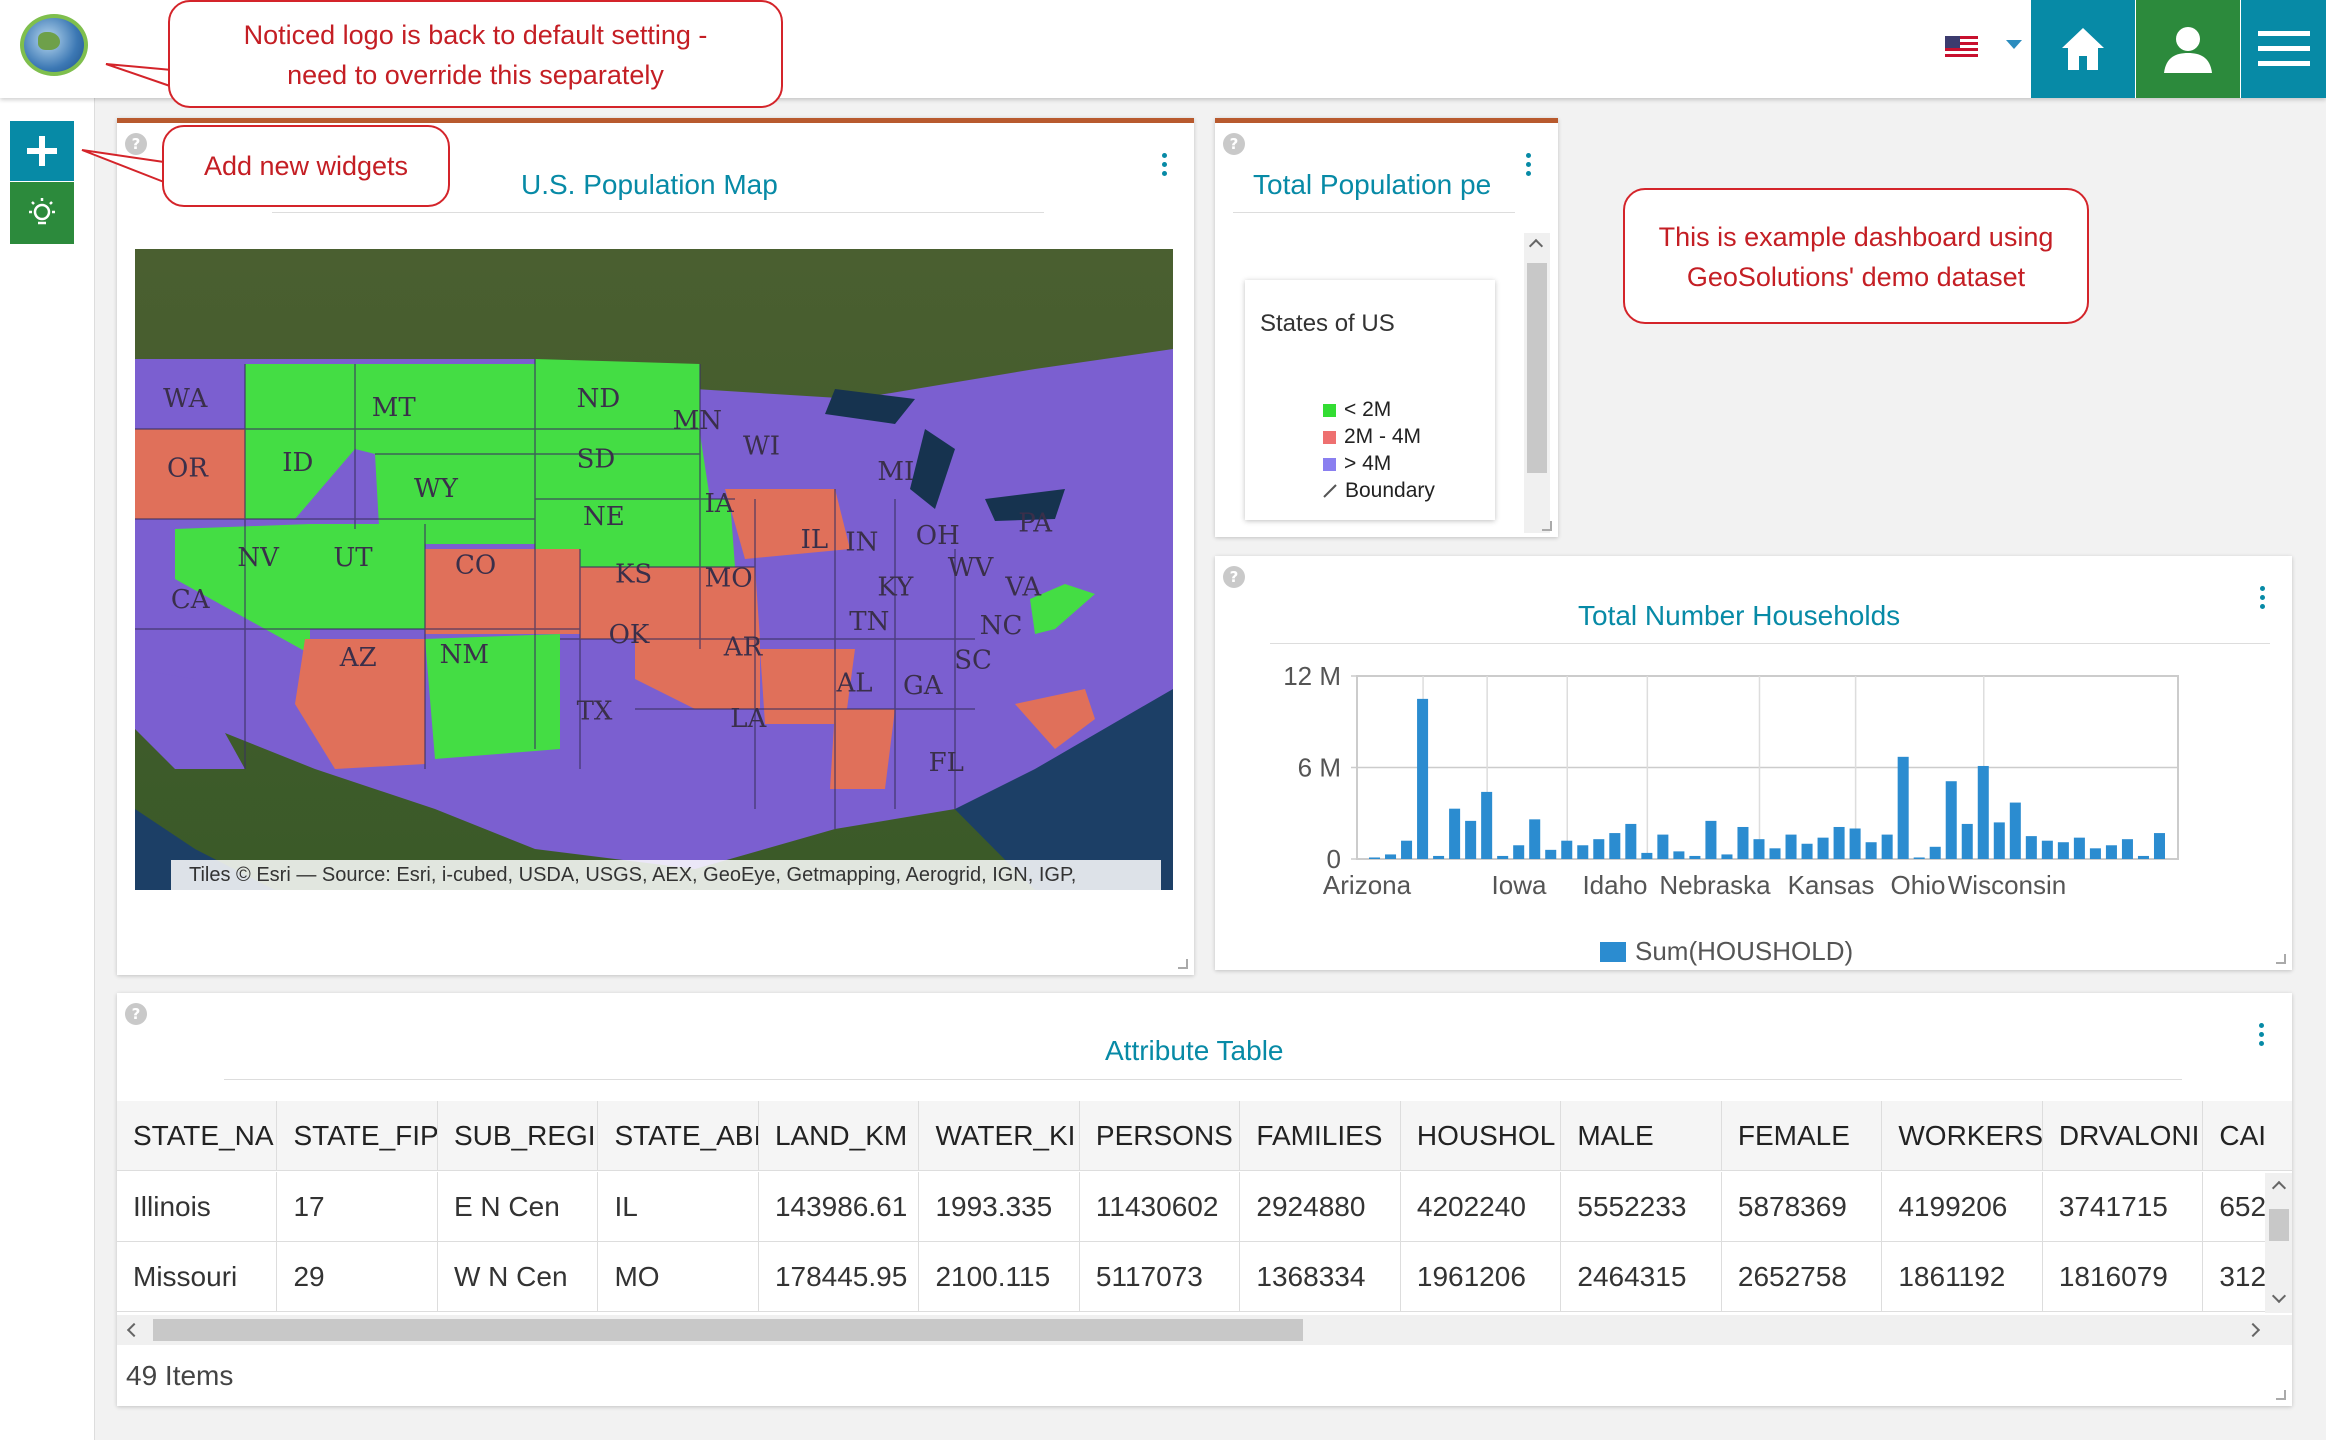  I want to click on column-header: MALE, so click(1641, 1136).